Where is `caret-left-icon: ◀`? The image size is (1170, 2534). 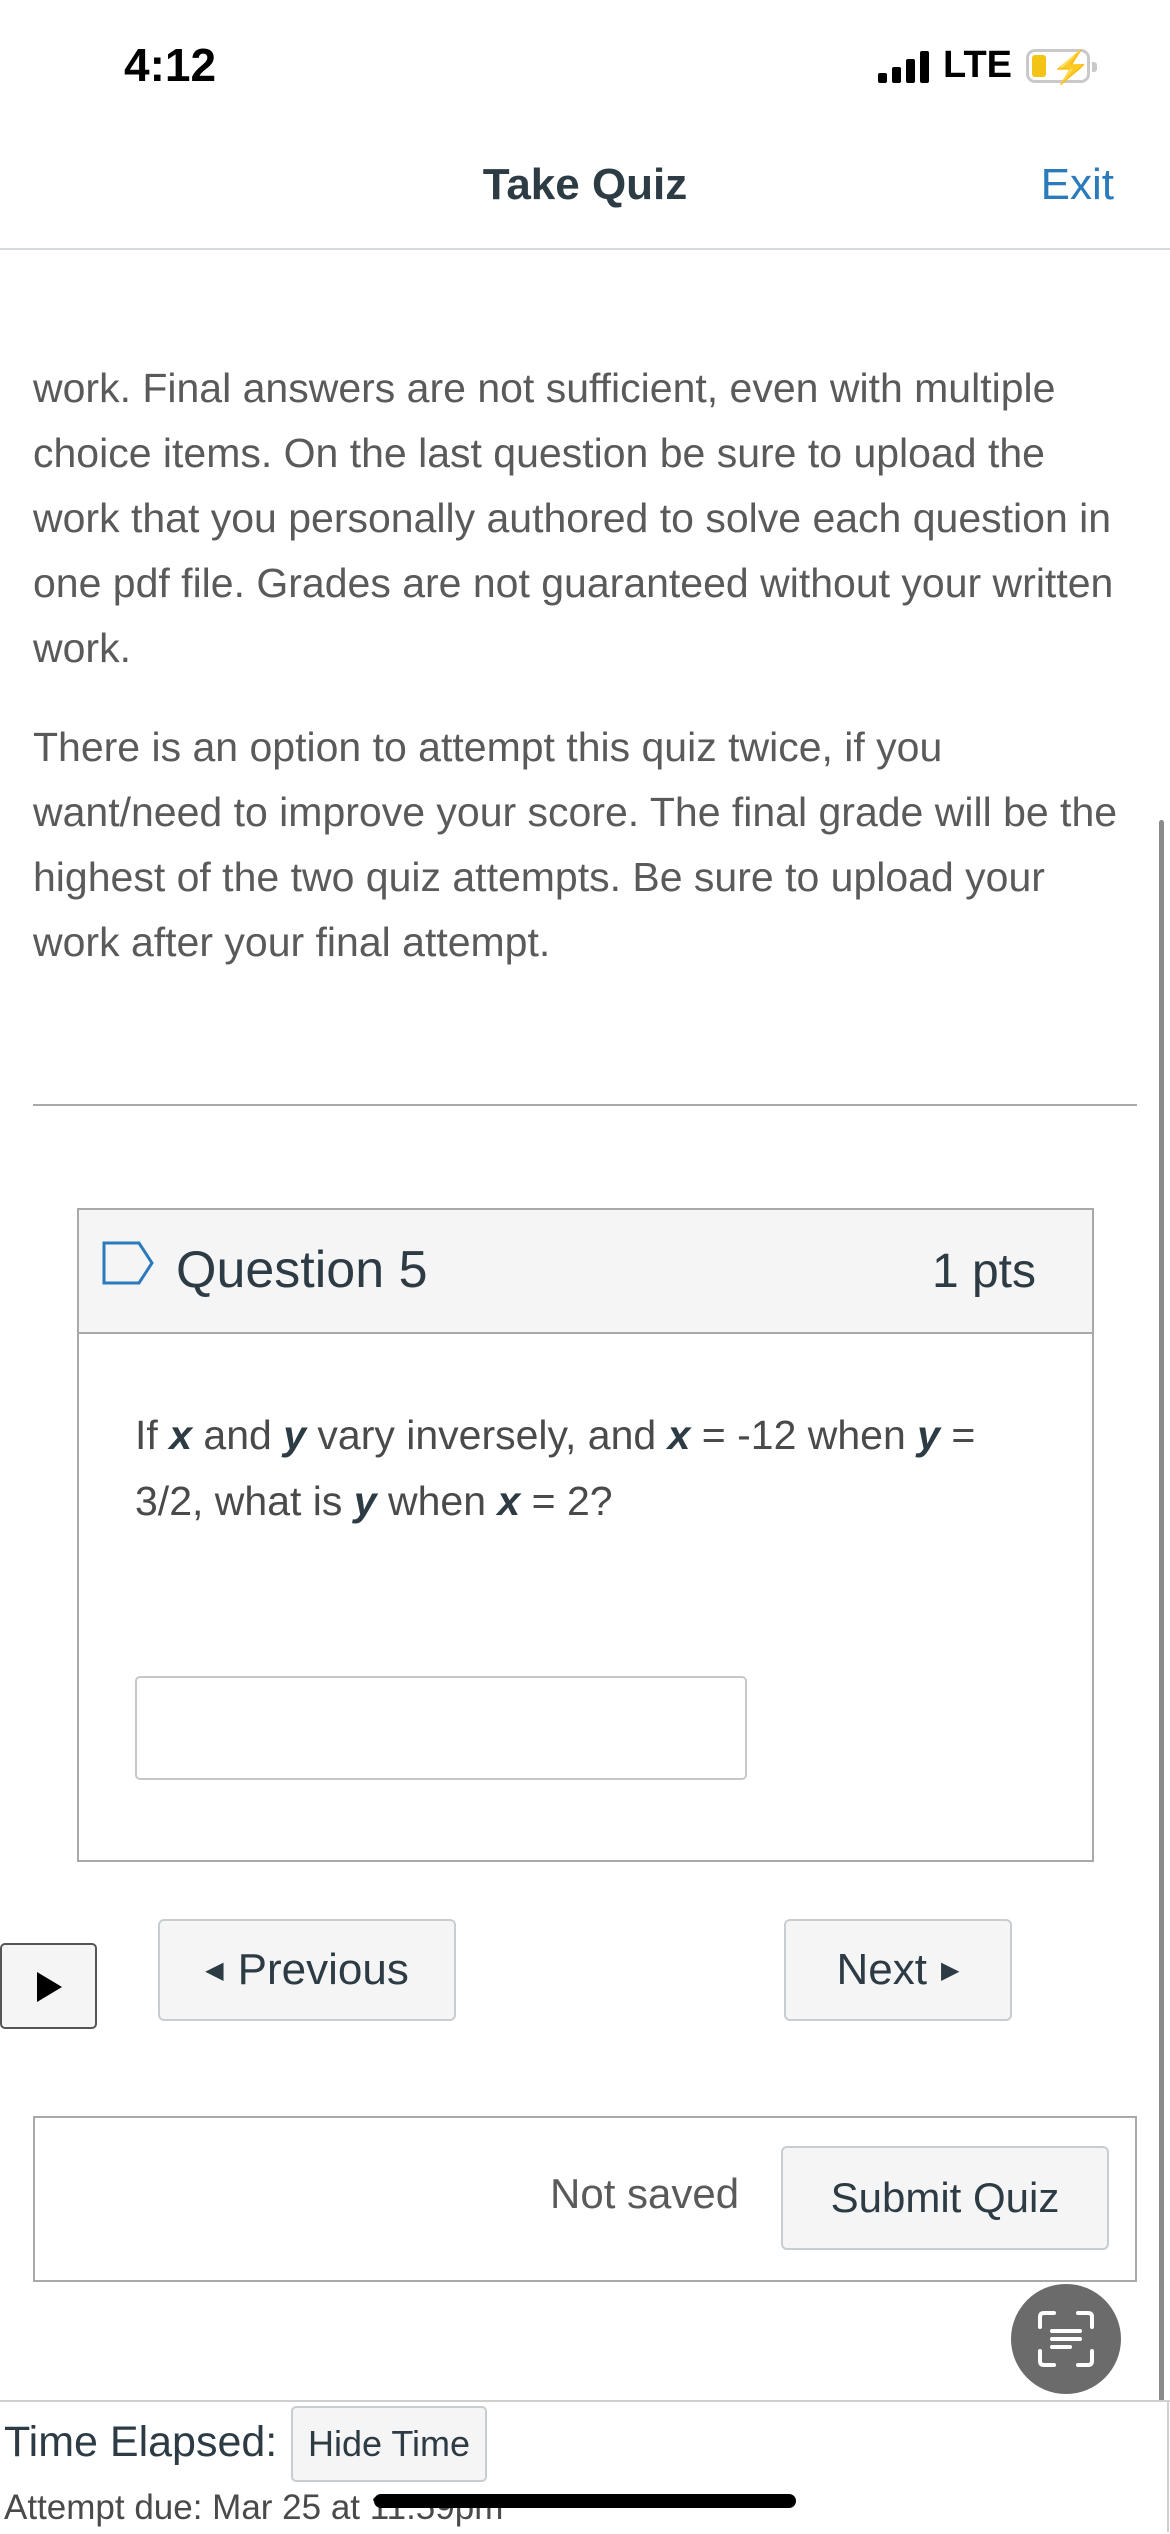
caret-left-icon: ◀ is located at coordinates (214, 1970).